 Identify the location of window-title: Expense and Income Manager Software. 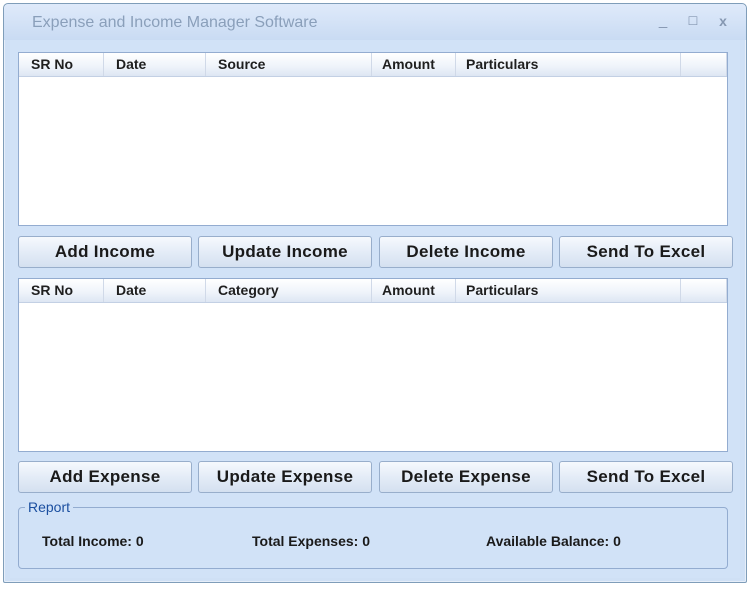
(175, 22).